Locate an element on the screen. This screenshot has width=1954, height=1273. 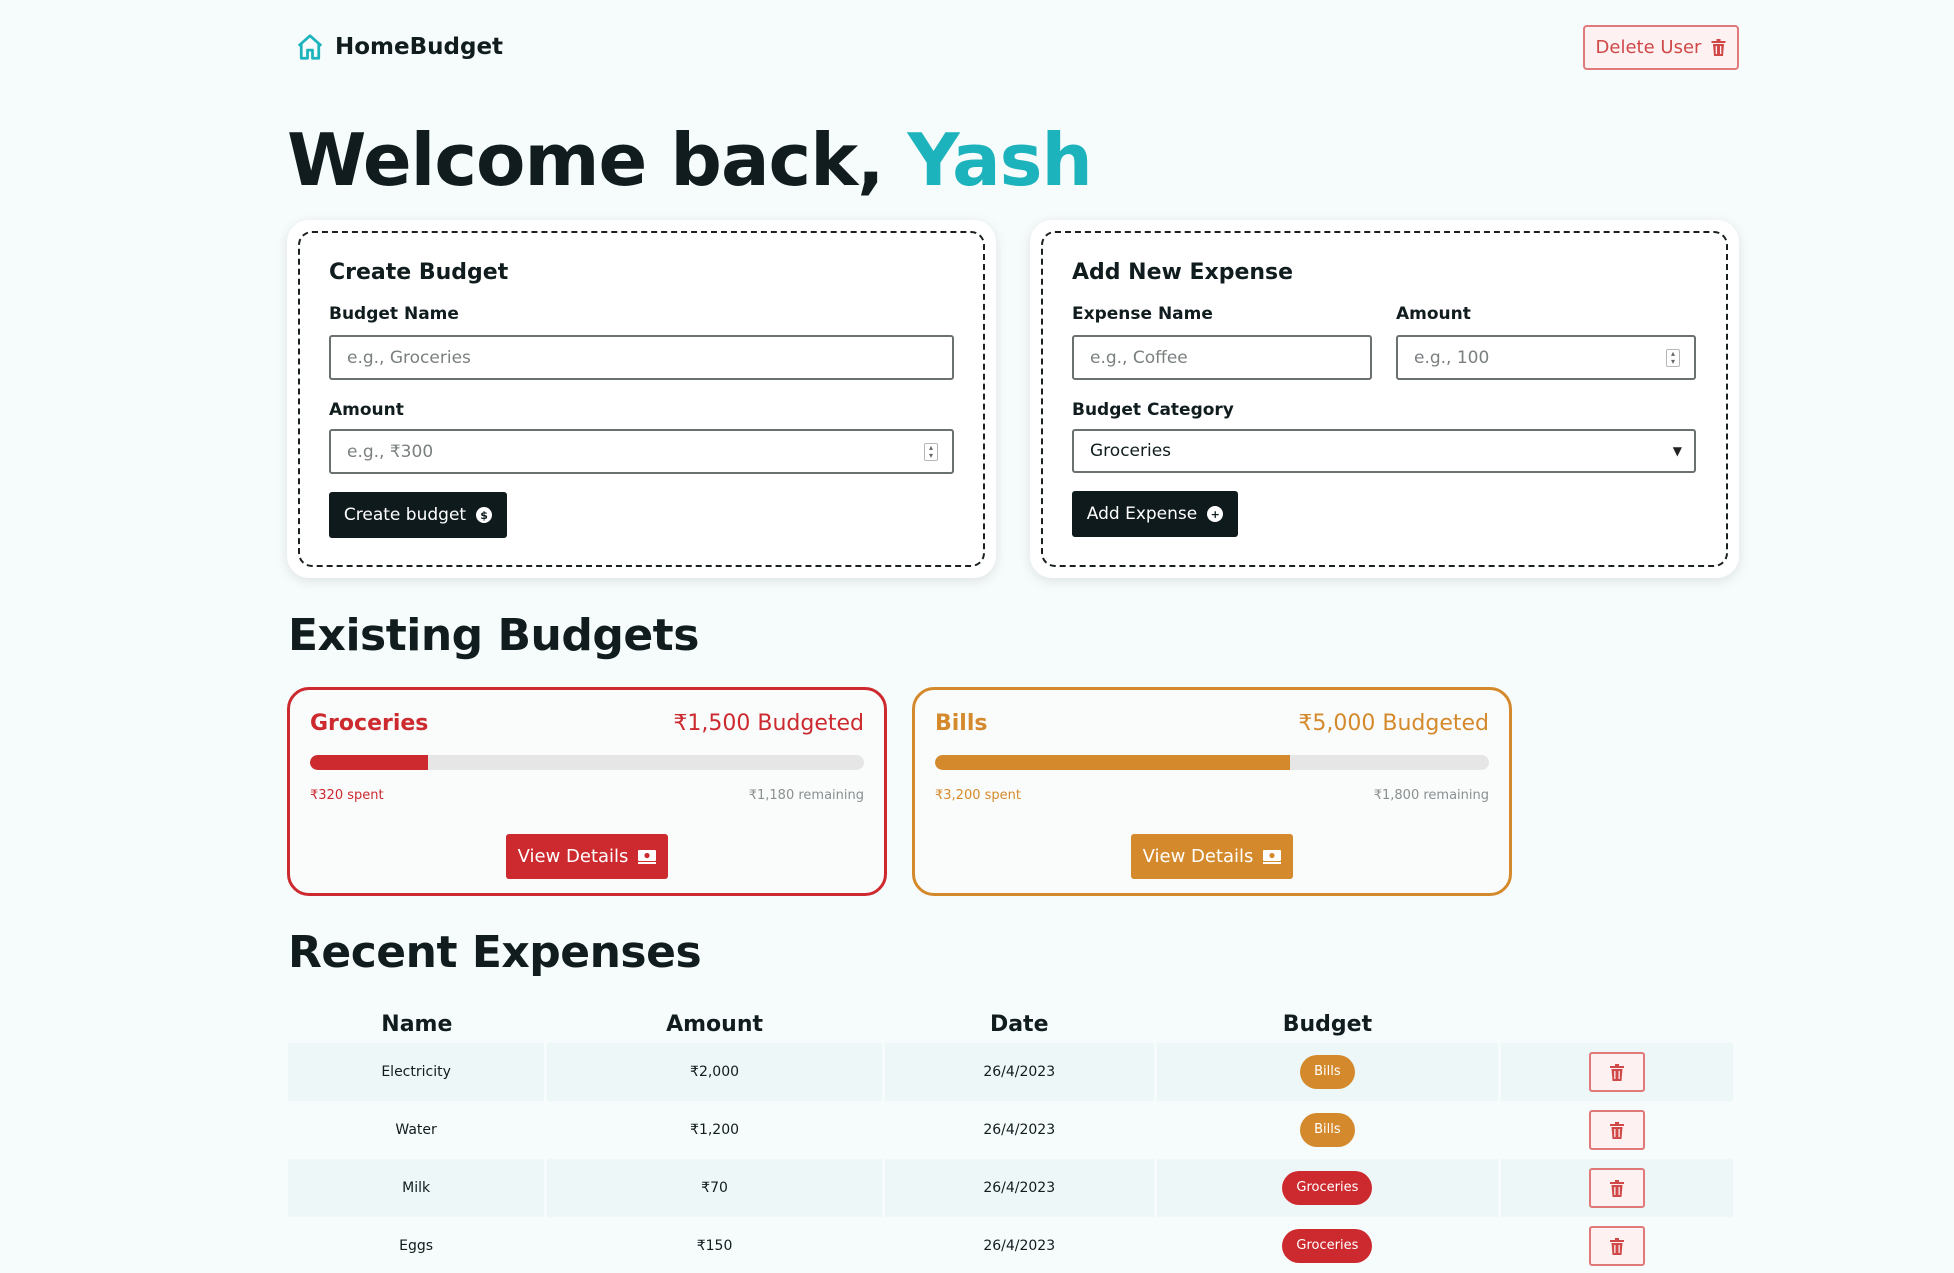
budget-card-amount: ₹1,500 Budgeted is located at coordinates (768, 723).